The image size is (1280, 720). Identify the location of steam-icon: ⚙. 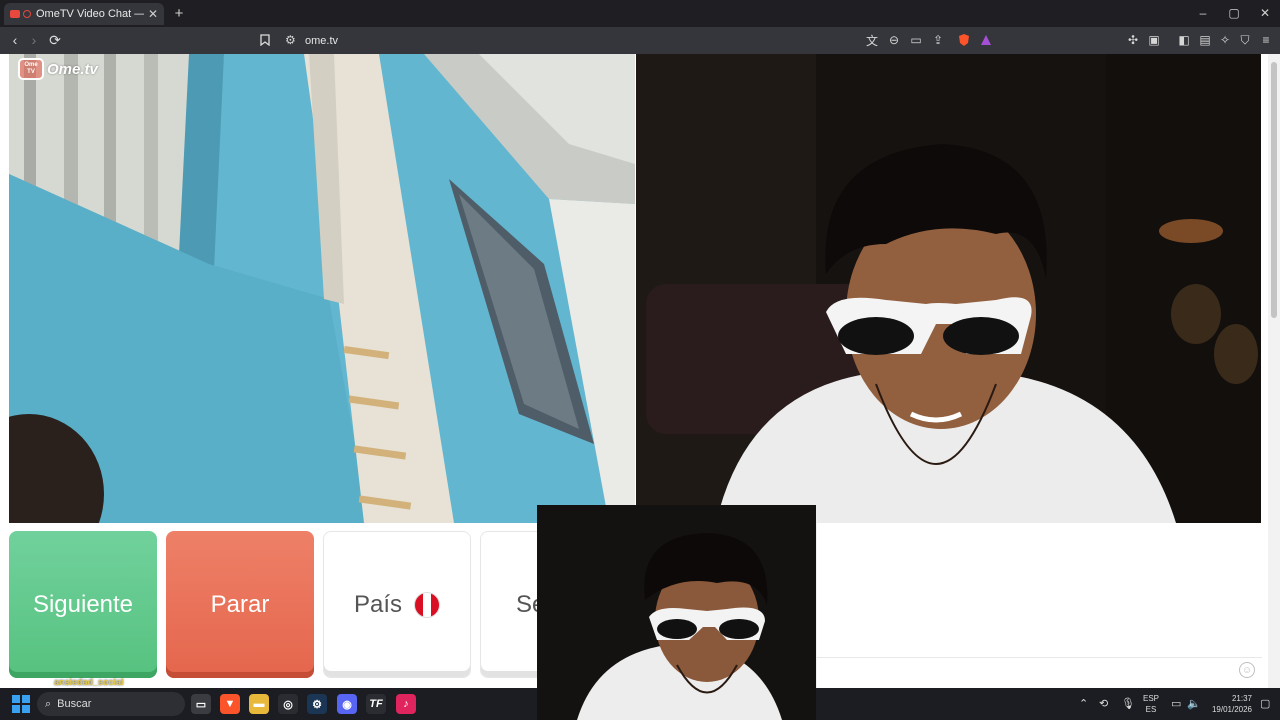
(317, 704).